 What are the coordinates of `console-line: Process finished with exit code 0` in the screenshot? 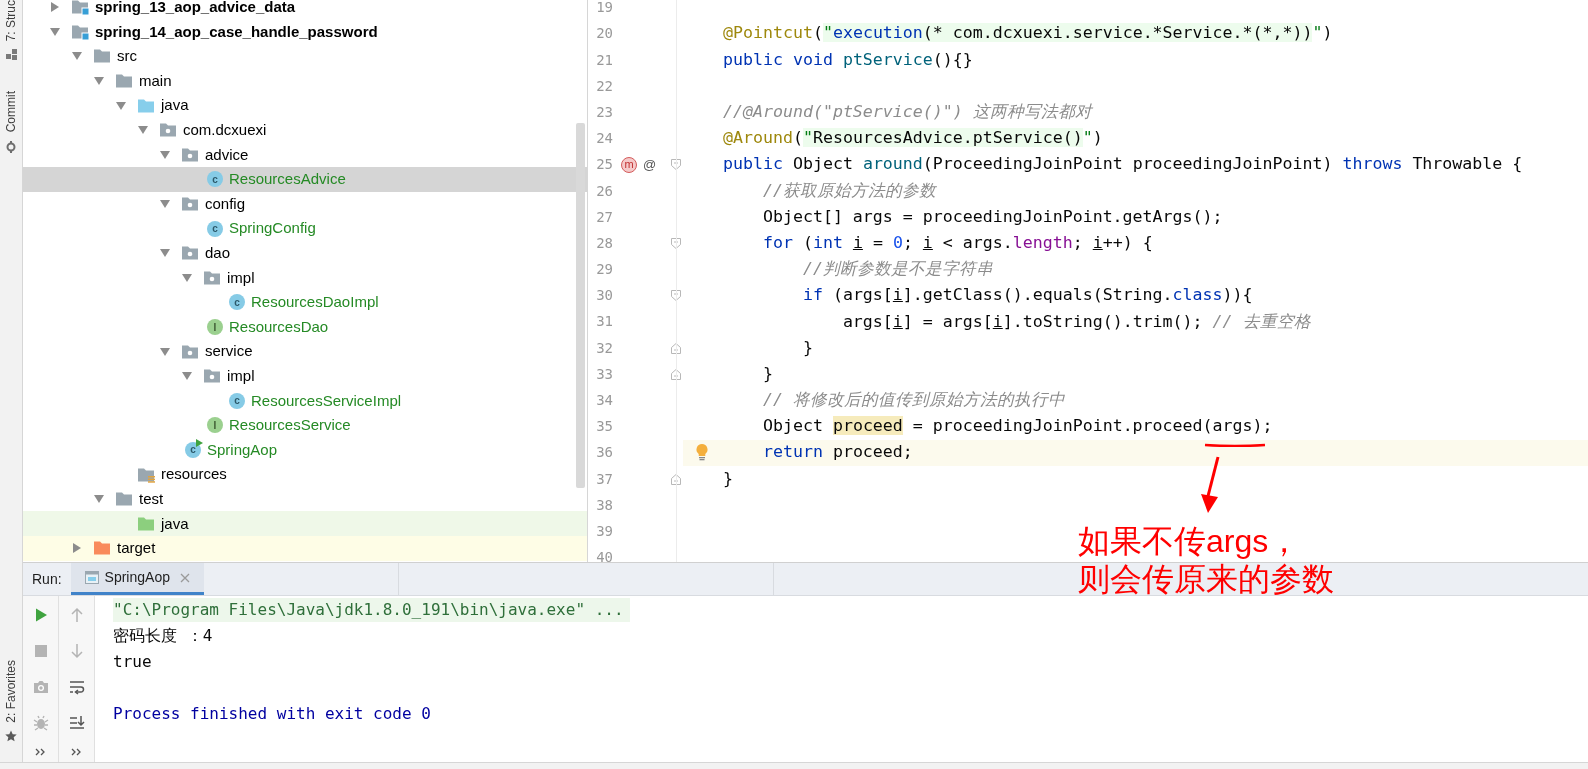 It's located at (272, 714).